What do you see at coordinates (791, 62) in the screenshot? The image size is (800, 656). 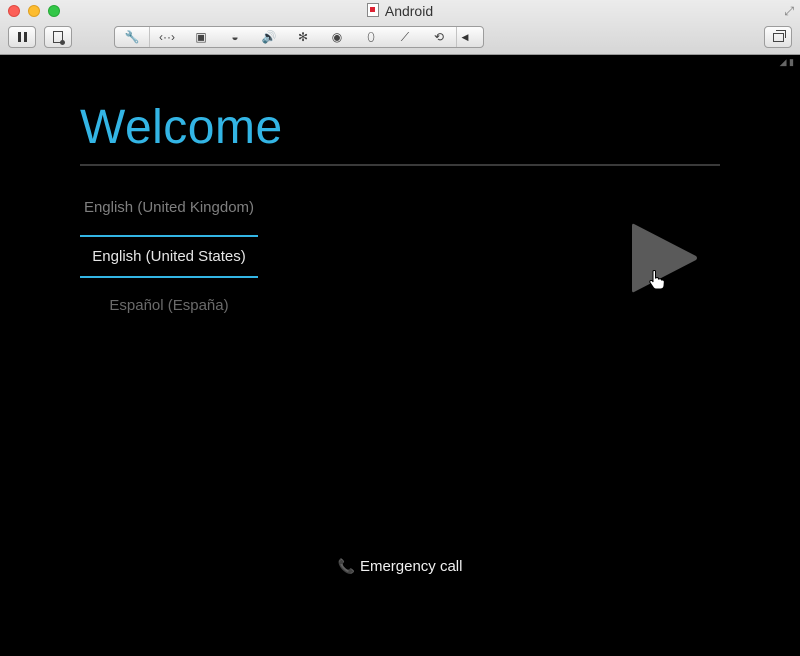 I see `battery-icon: ▮` at bounding box center [791, 62].